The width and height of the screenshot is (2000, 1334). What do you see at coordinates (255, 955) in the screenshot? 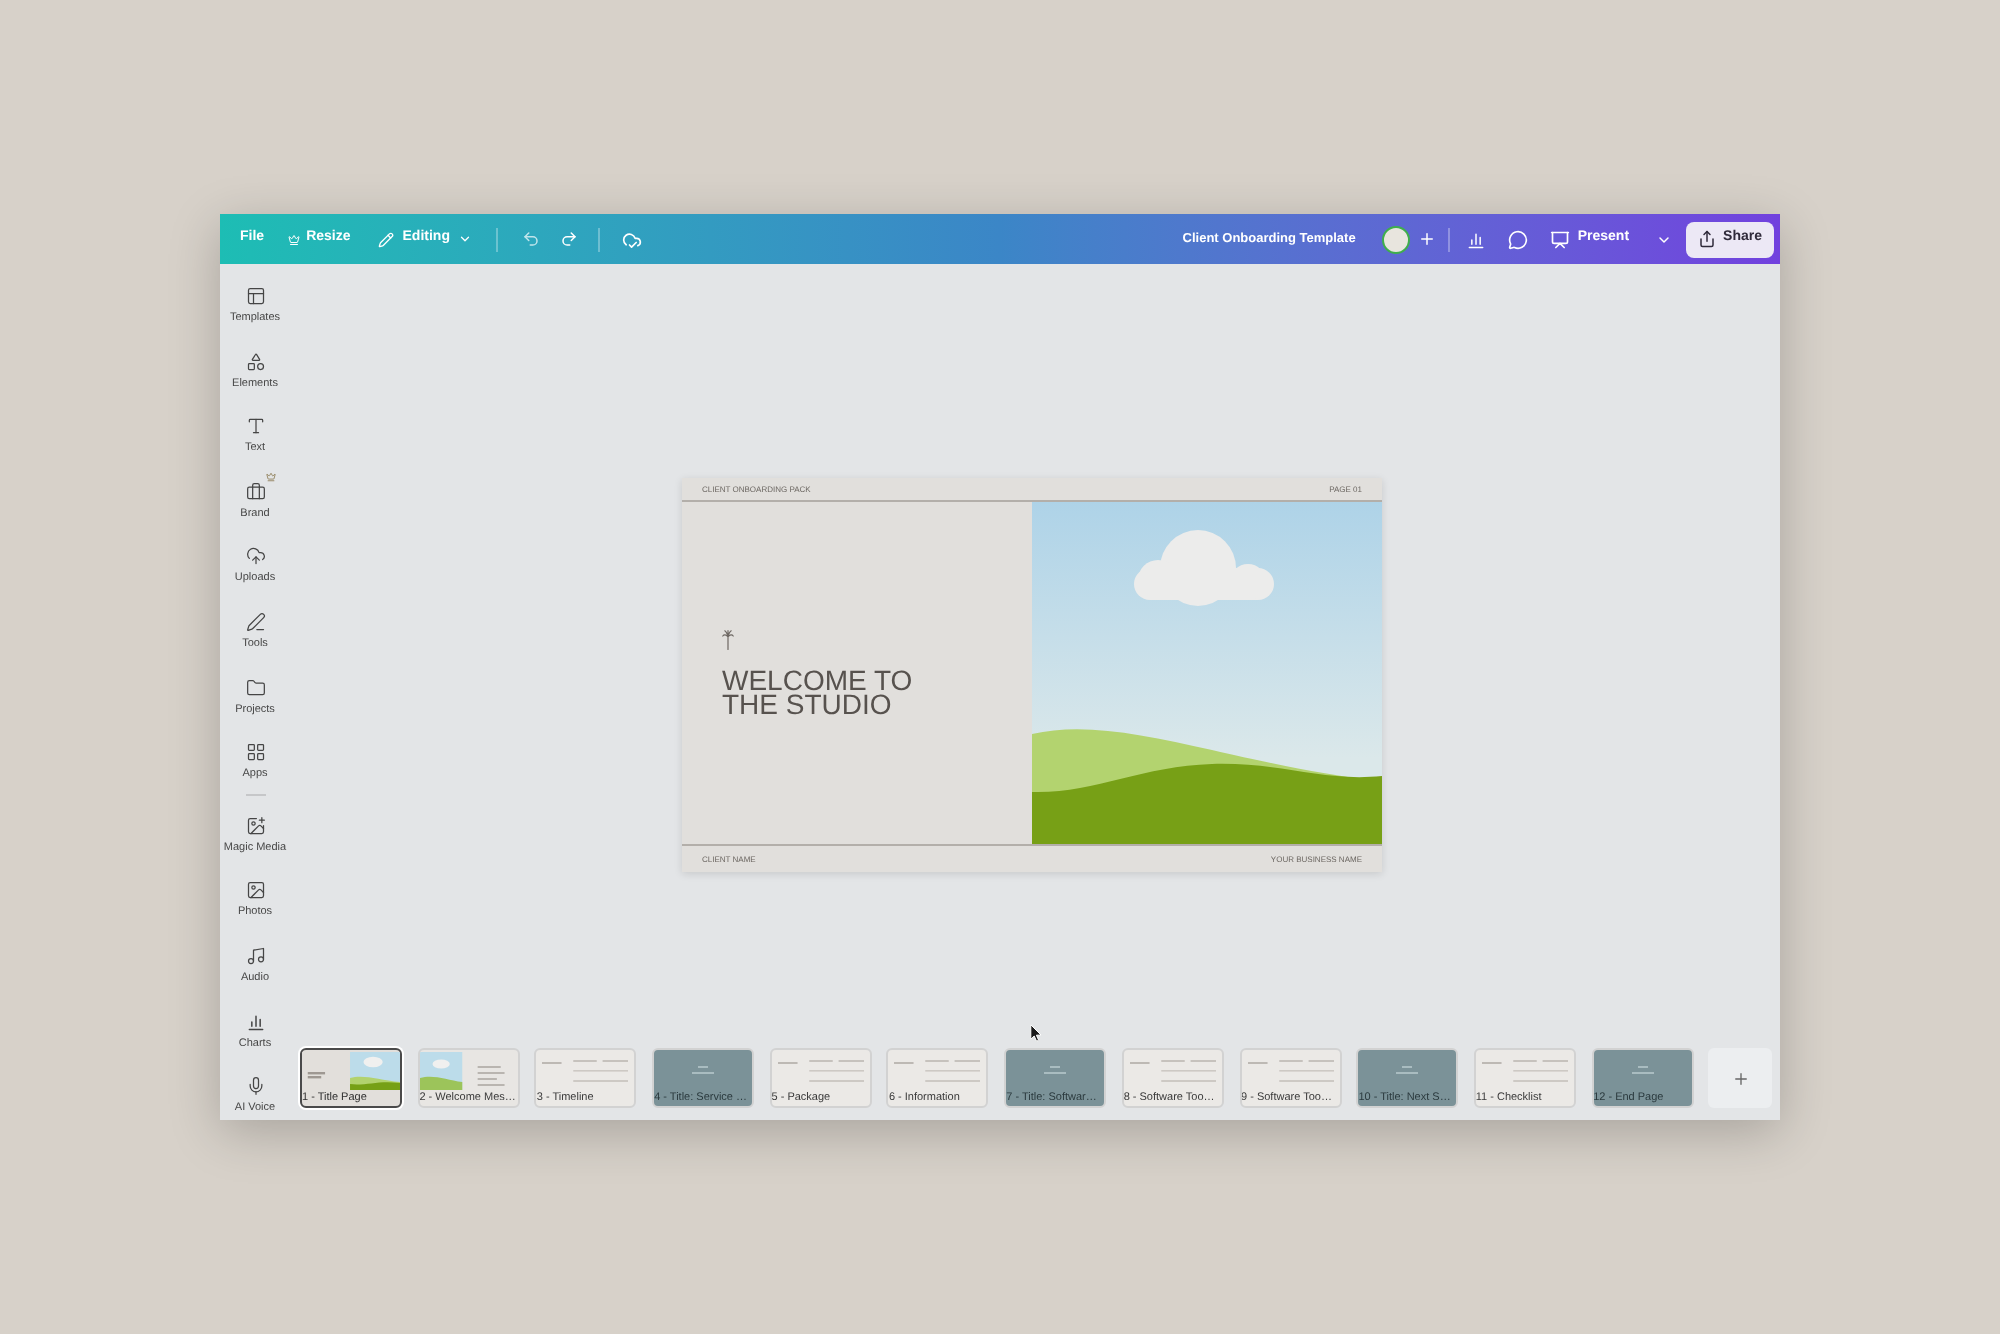
I see `music-note-icon` at bounding box center [255, 955].